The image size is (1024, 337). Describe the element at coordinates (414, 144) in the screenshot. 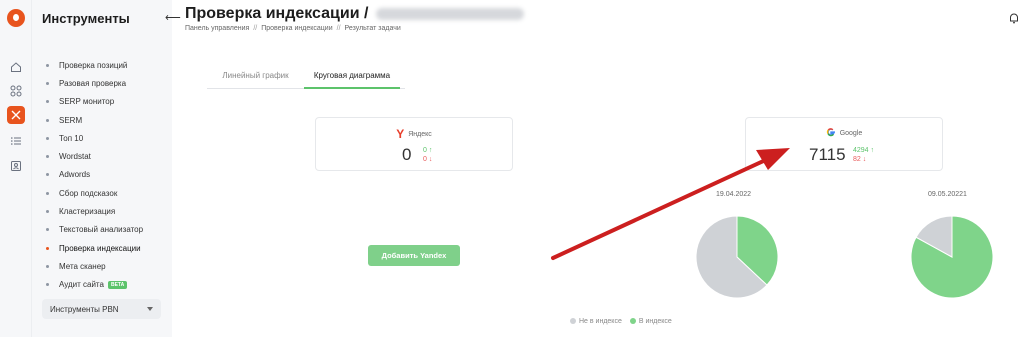

I see `yandex-stats-card: Y Яндекс 0 0 ↑ 0 ↓` at that location.